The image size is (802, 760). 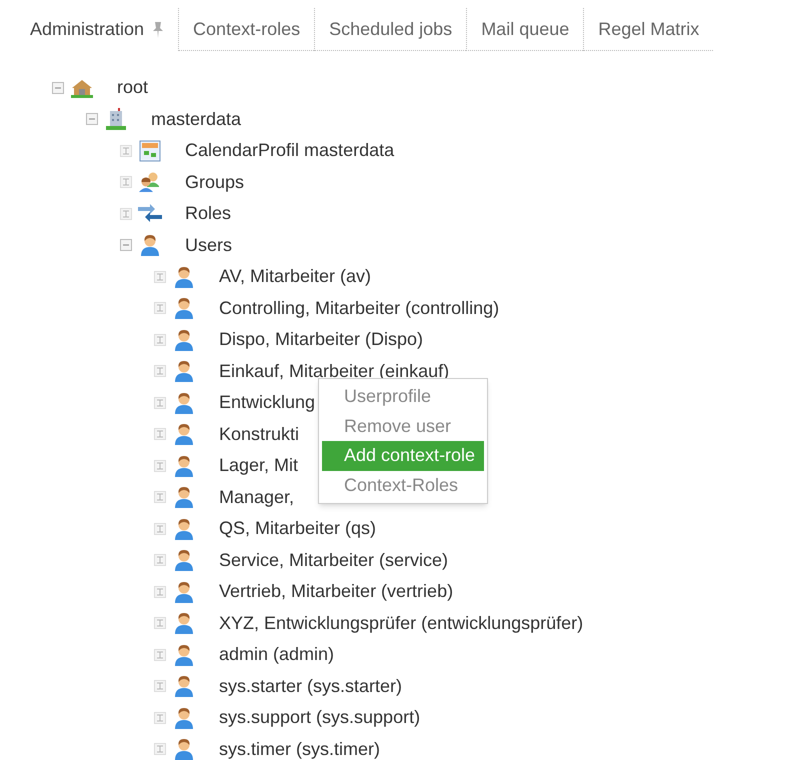 I want to click on tree-item: Users, so click(x=208, y=245).